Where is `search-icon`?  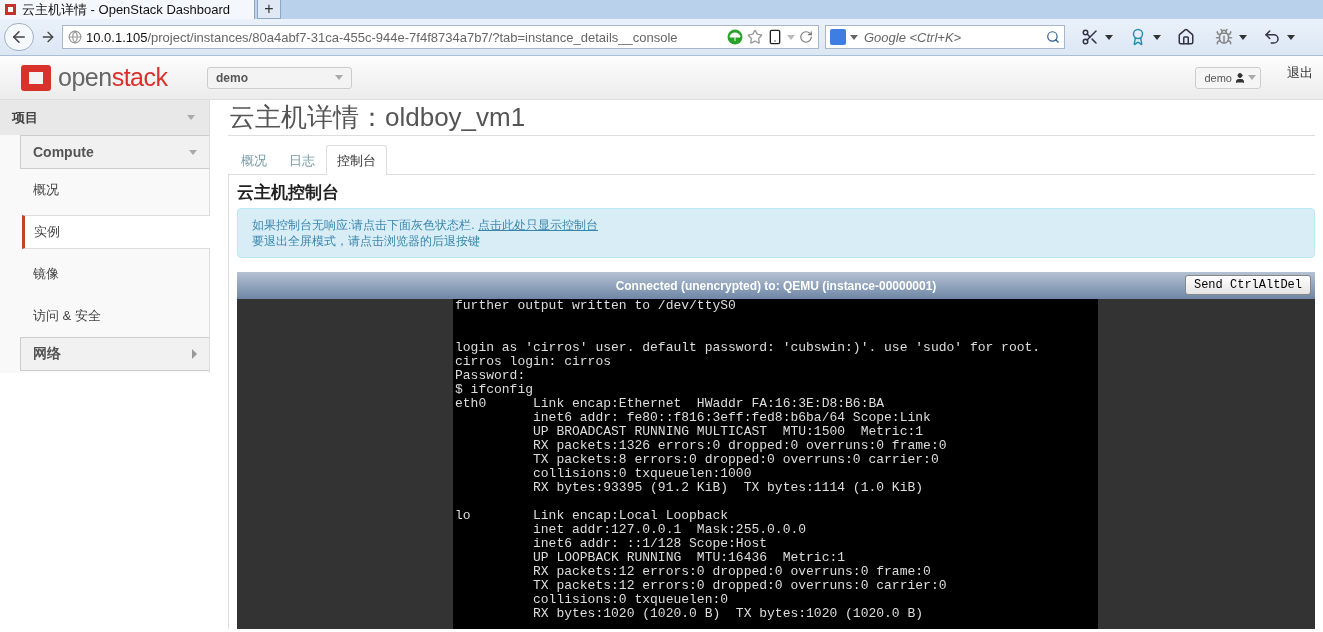
search-icon is located at coordinates (1053, 37).